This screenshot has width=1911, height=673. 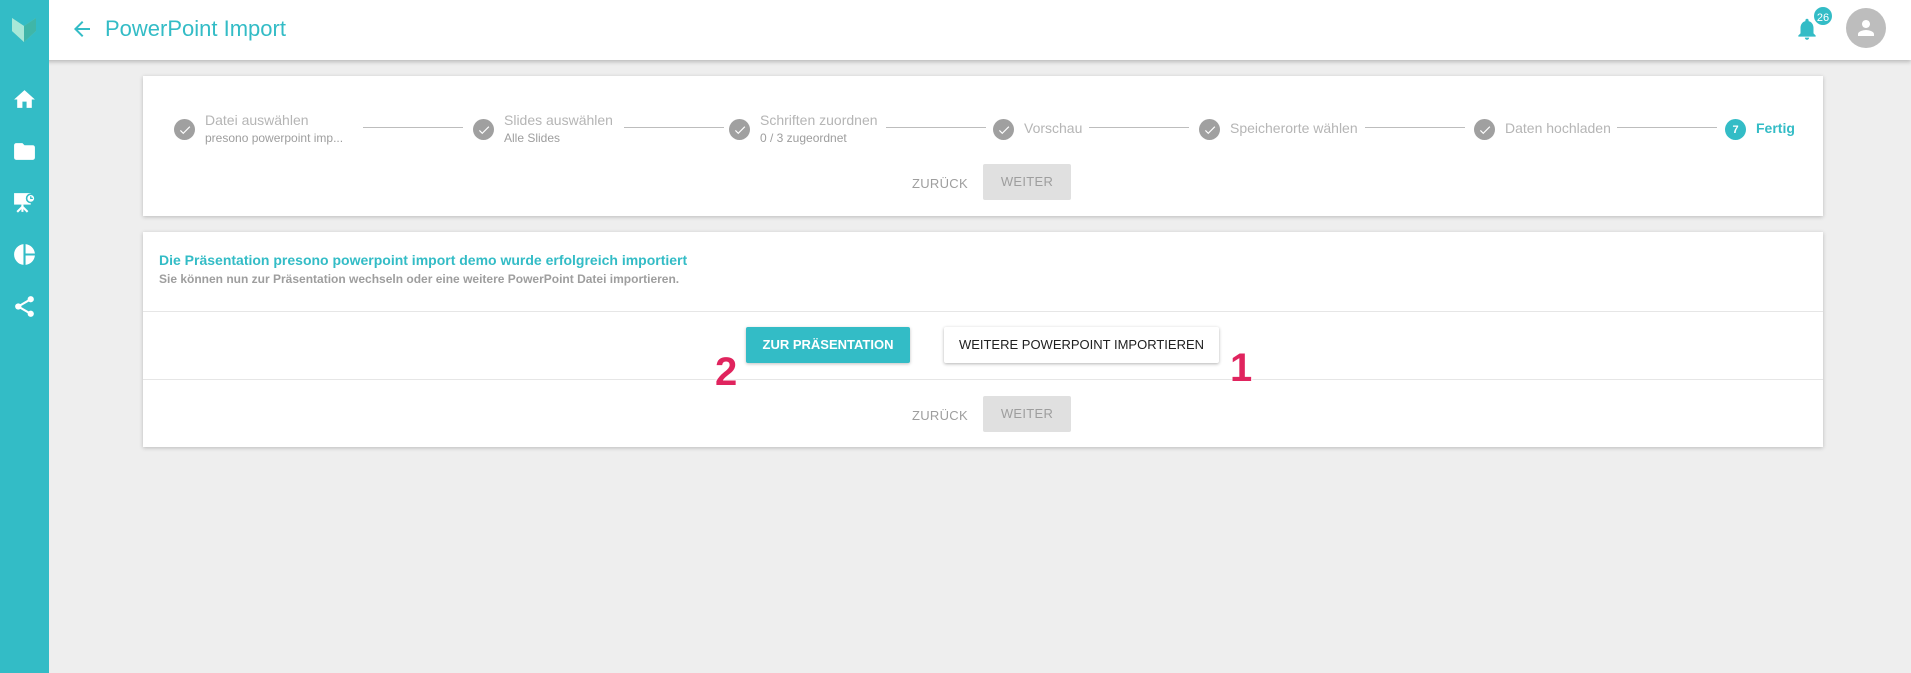 I want to click on step-label: Vorschau, so click(x=1053, y=128).